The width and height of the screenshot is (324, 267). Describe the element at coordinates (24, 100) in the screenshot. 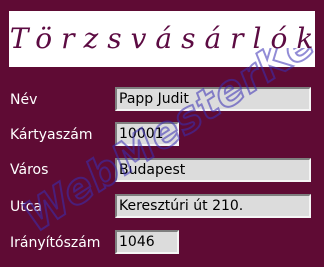

I see `label-name: Név` at that location.